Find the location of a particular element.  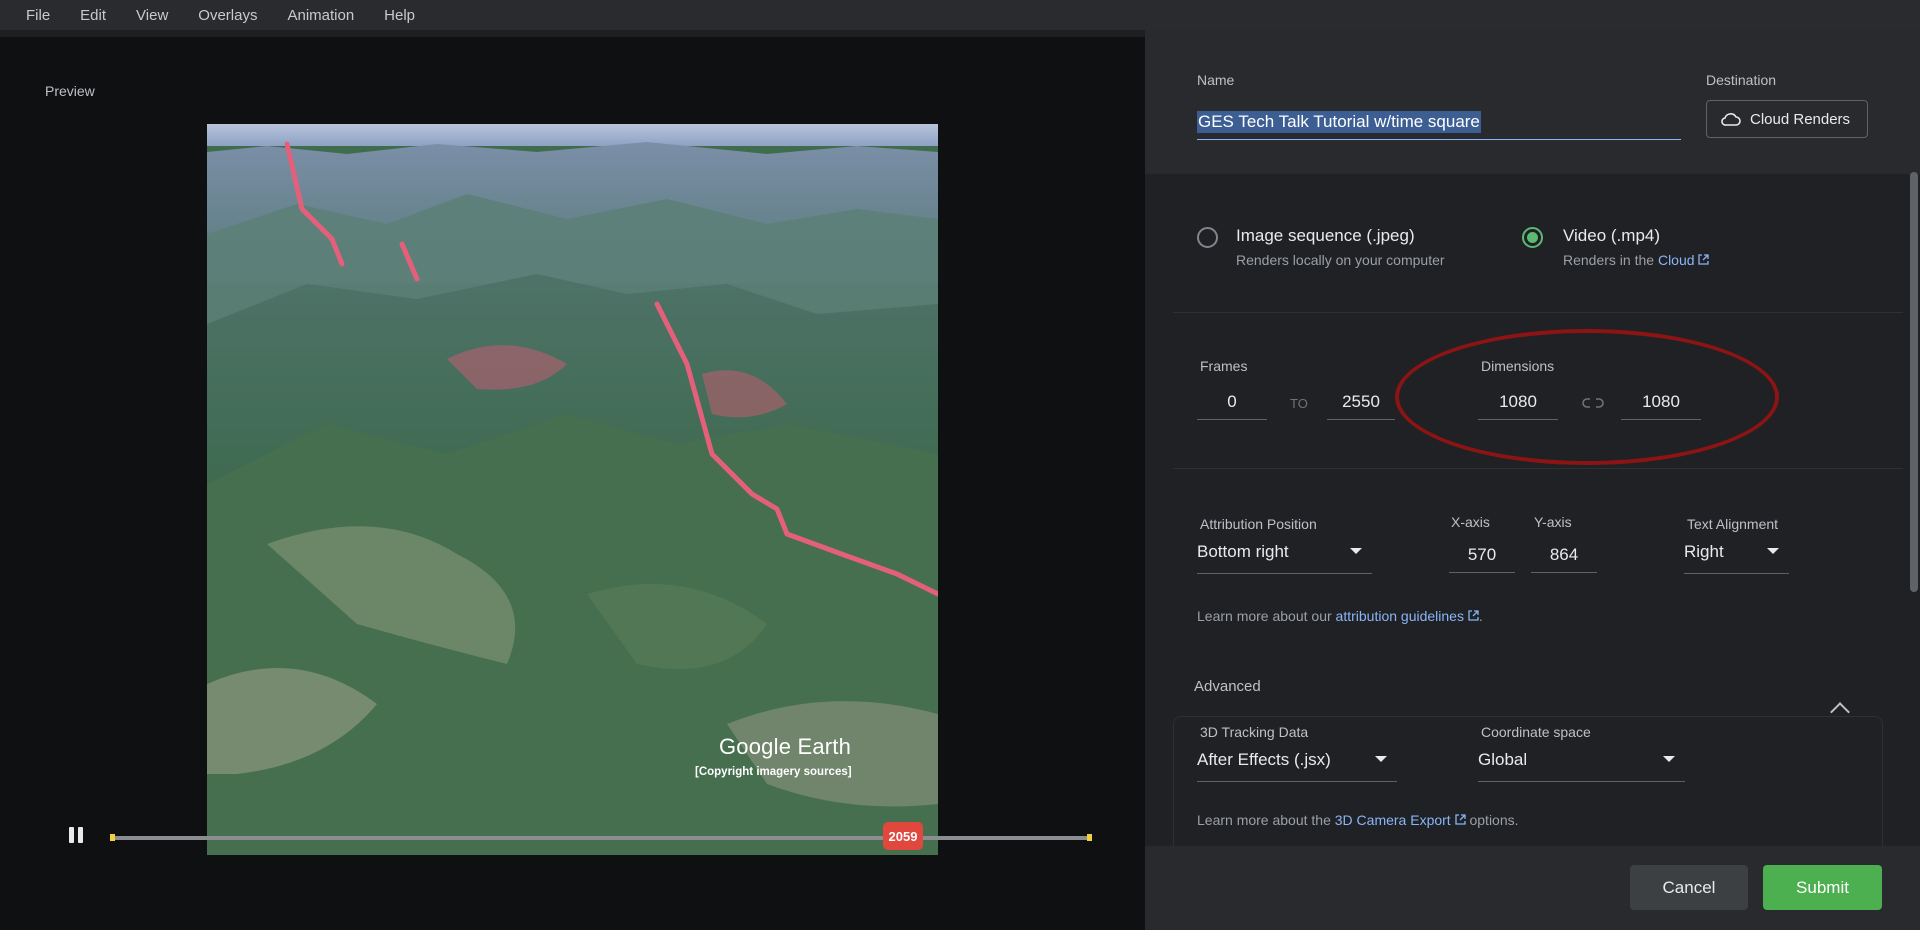

menu-file: File is located at coordinates (38, 15).